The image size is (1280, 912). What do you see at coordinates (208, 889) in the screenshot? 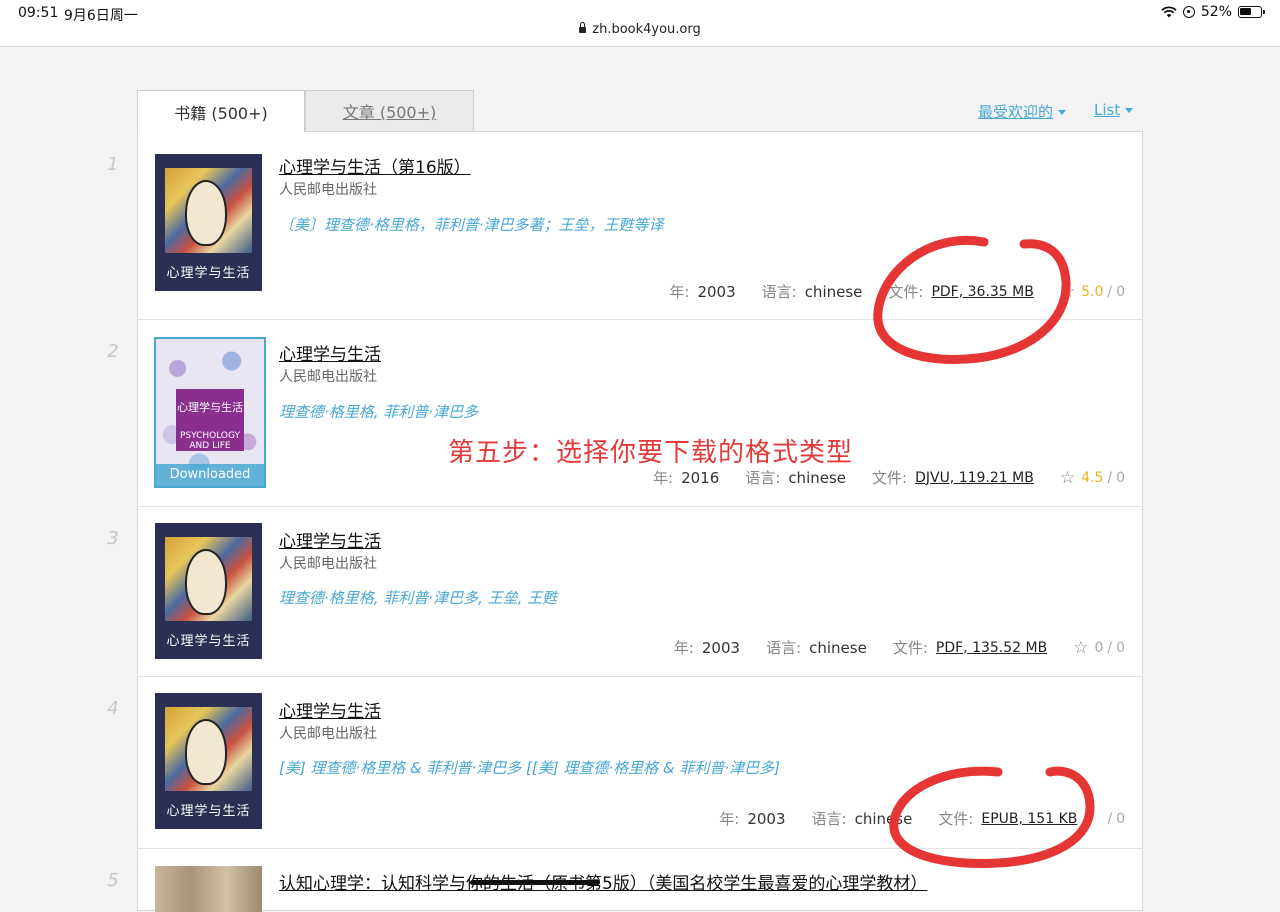
I see `book-cover` at bounding box center [208, 889].